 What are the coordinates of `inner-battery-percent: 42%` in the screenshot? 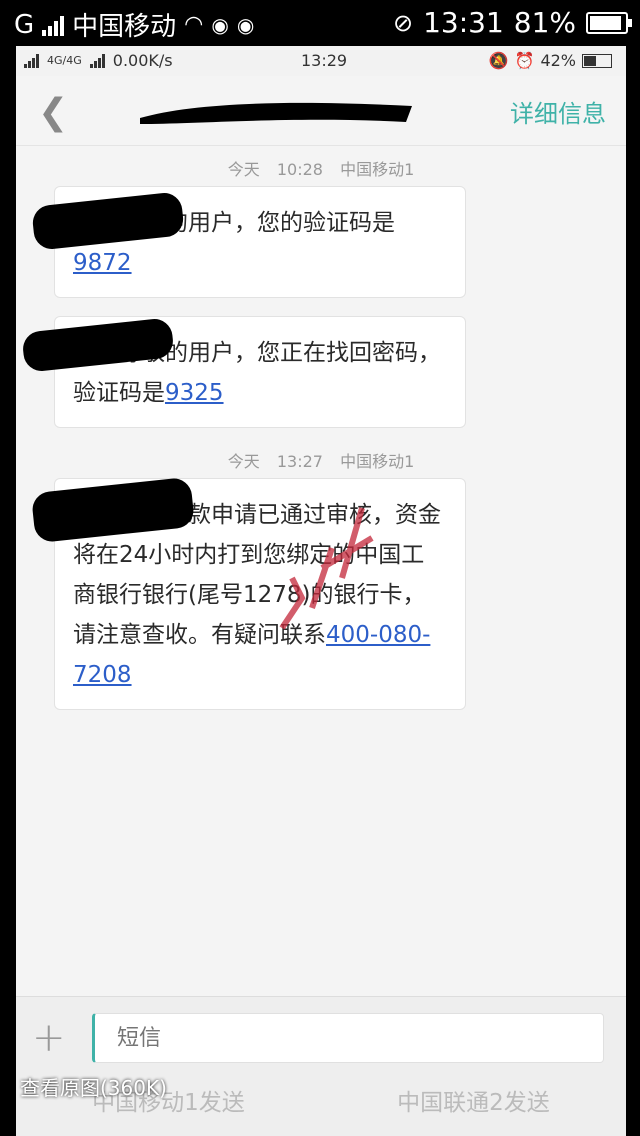 It's located at (558, 60).